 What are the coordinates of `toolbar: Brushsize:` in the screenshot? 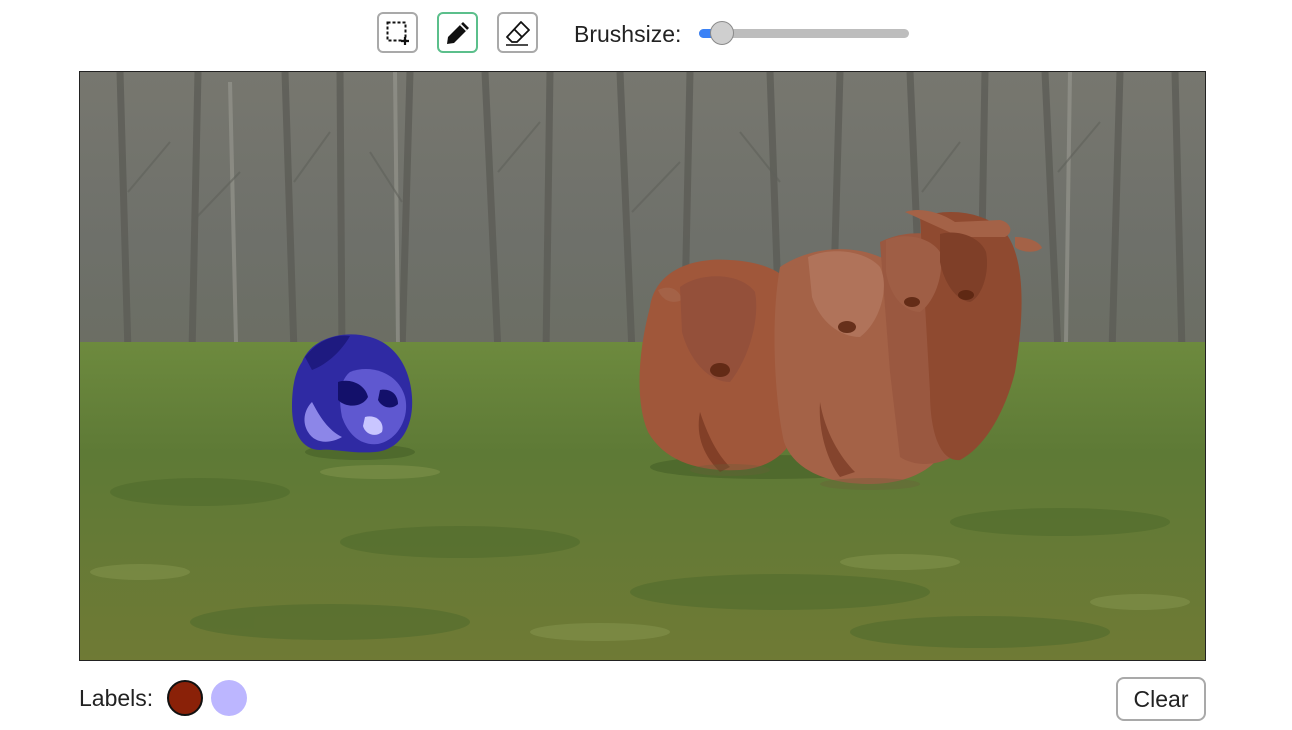 It's located at (646, 34).